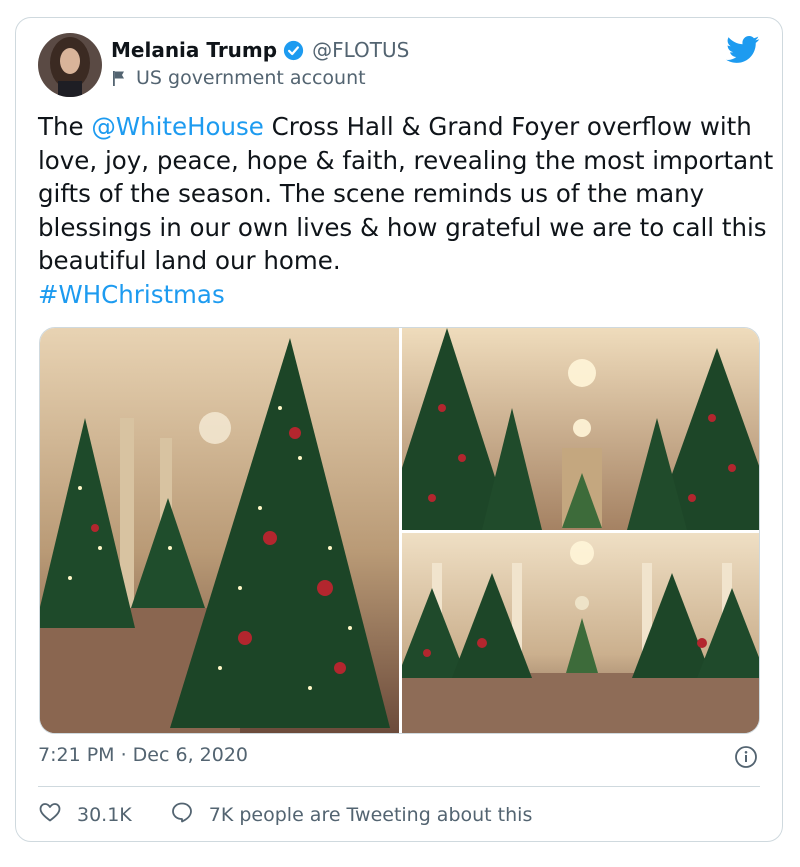 This screenshot has width=800, height=867. What do you see at coordinates (743, 50) in the screenshot?
I see `twitter-bird-icon` at bounding box center [743, 50].